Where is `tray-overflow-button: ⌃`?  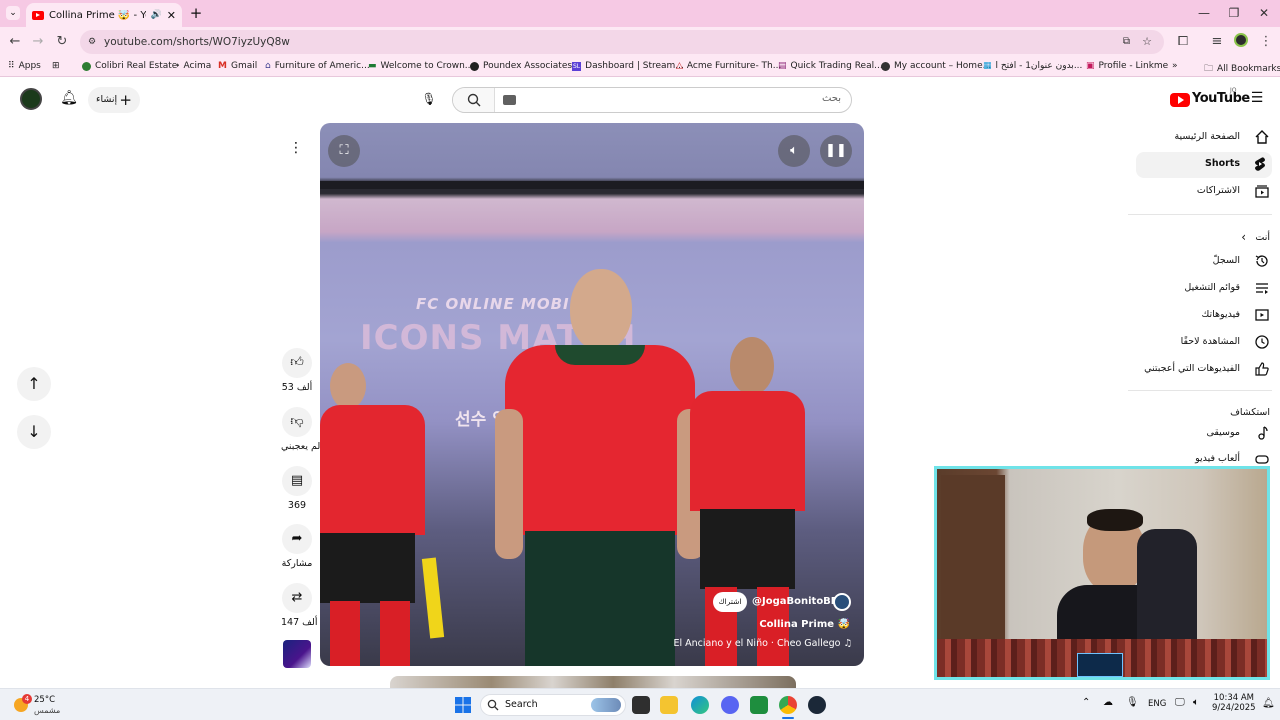
tray-overflow-button: ⌃ is located at coordinates (1086, 702).